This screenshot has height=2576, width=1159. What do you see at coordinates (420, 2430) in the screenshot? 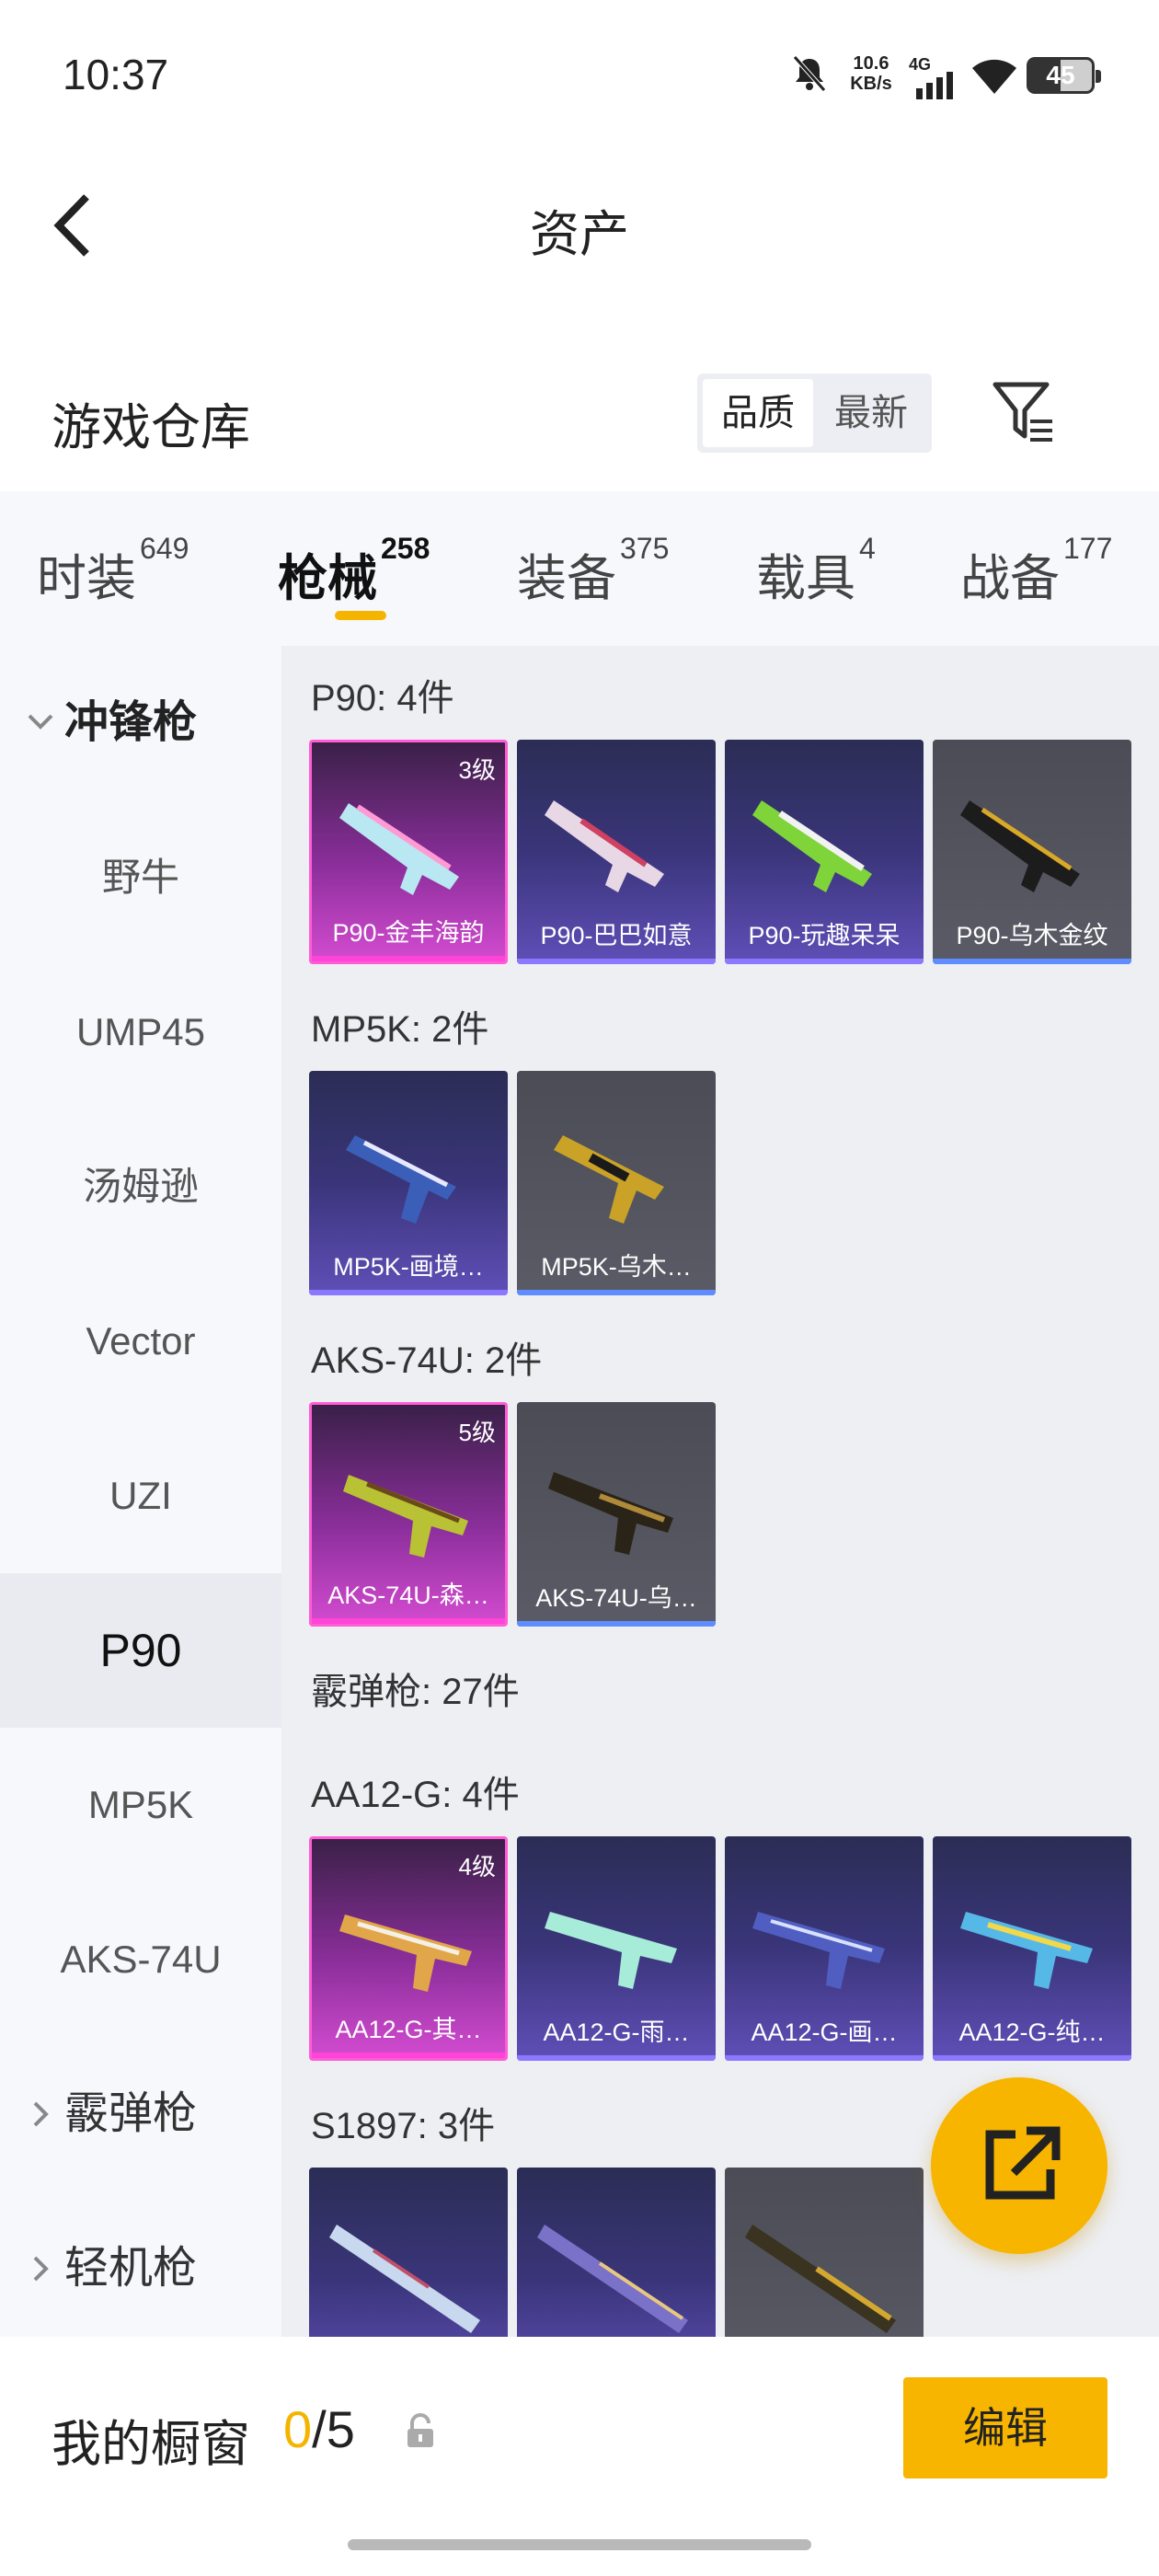
I see `lock-icon` at bounding box center [420, 2430].